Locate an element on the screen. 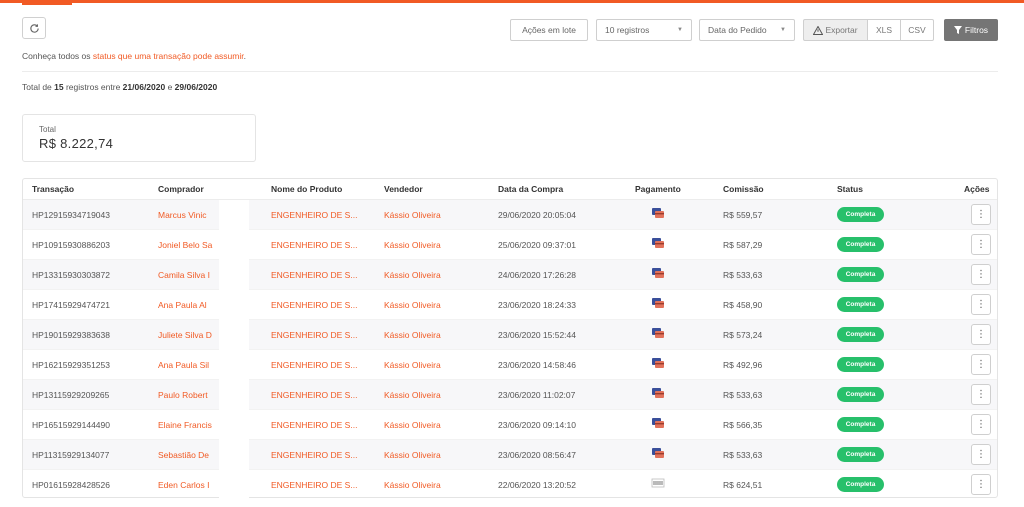  buyer-link: Sebastião De is located at coordinates (189, 455).